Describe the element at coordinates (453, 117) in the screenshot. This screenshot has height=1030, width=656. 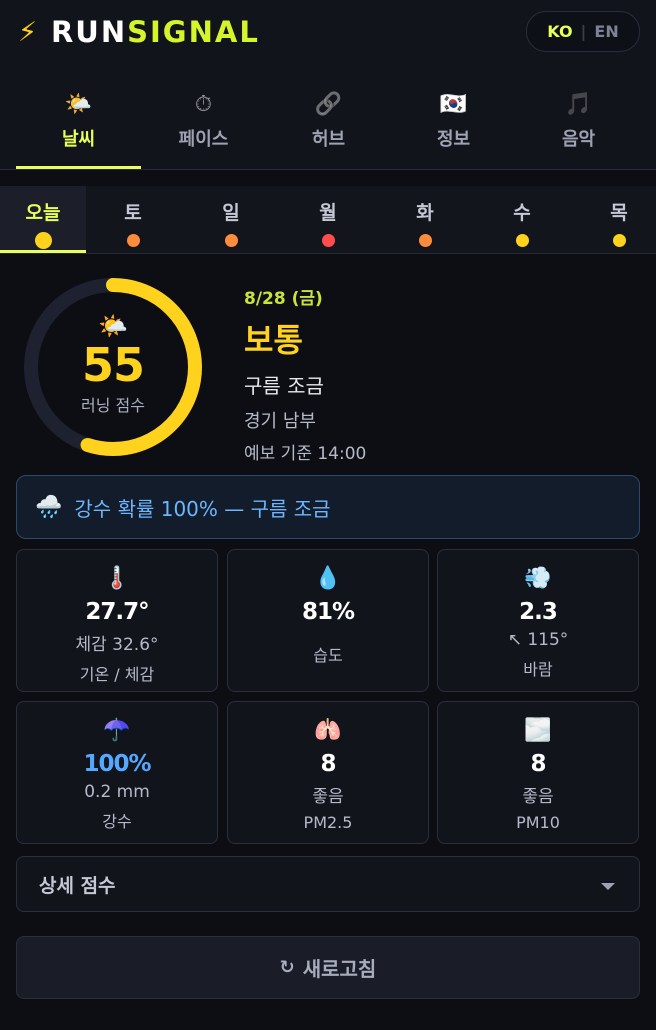
I see `tab-info: 🇰🇷 정보` at that location.